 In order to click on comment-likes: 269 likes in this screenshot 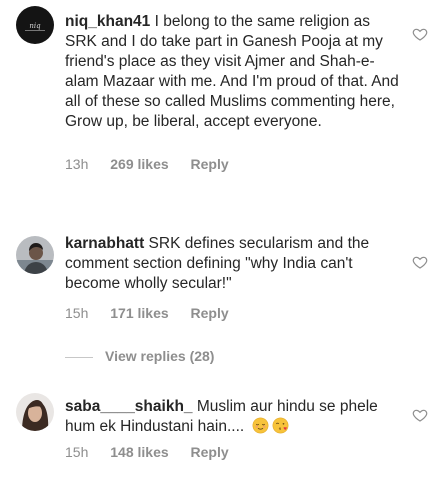, I will do `click(139, 164)`.